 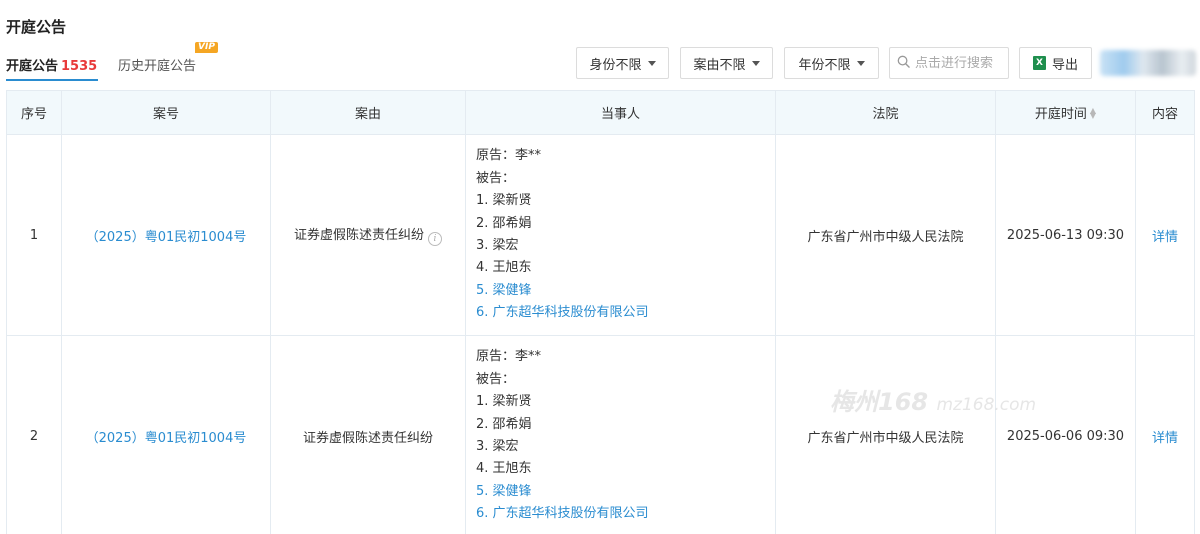 What do you see at coordinates (1065, 434) in the screenshot?
I see `hearing-time-cell: 2025-06-06 09:30` at bounding box center [1065, 434].